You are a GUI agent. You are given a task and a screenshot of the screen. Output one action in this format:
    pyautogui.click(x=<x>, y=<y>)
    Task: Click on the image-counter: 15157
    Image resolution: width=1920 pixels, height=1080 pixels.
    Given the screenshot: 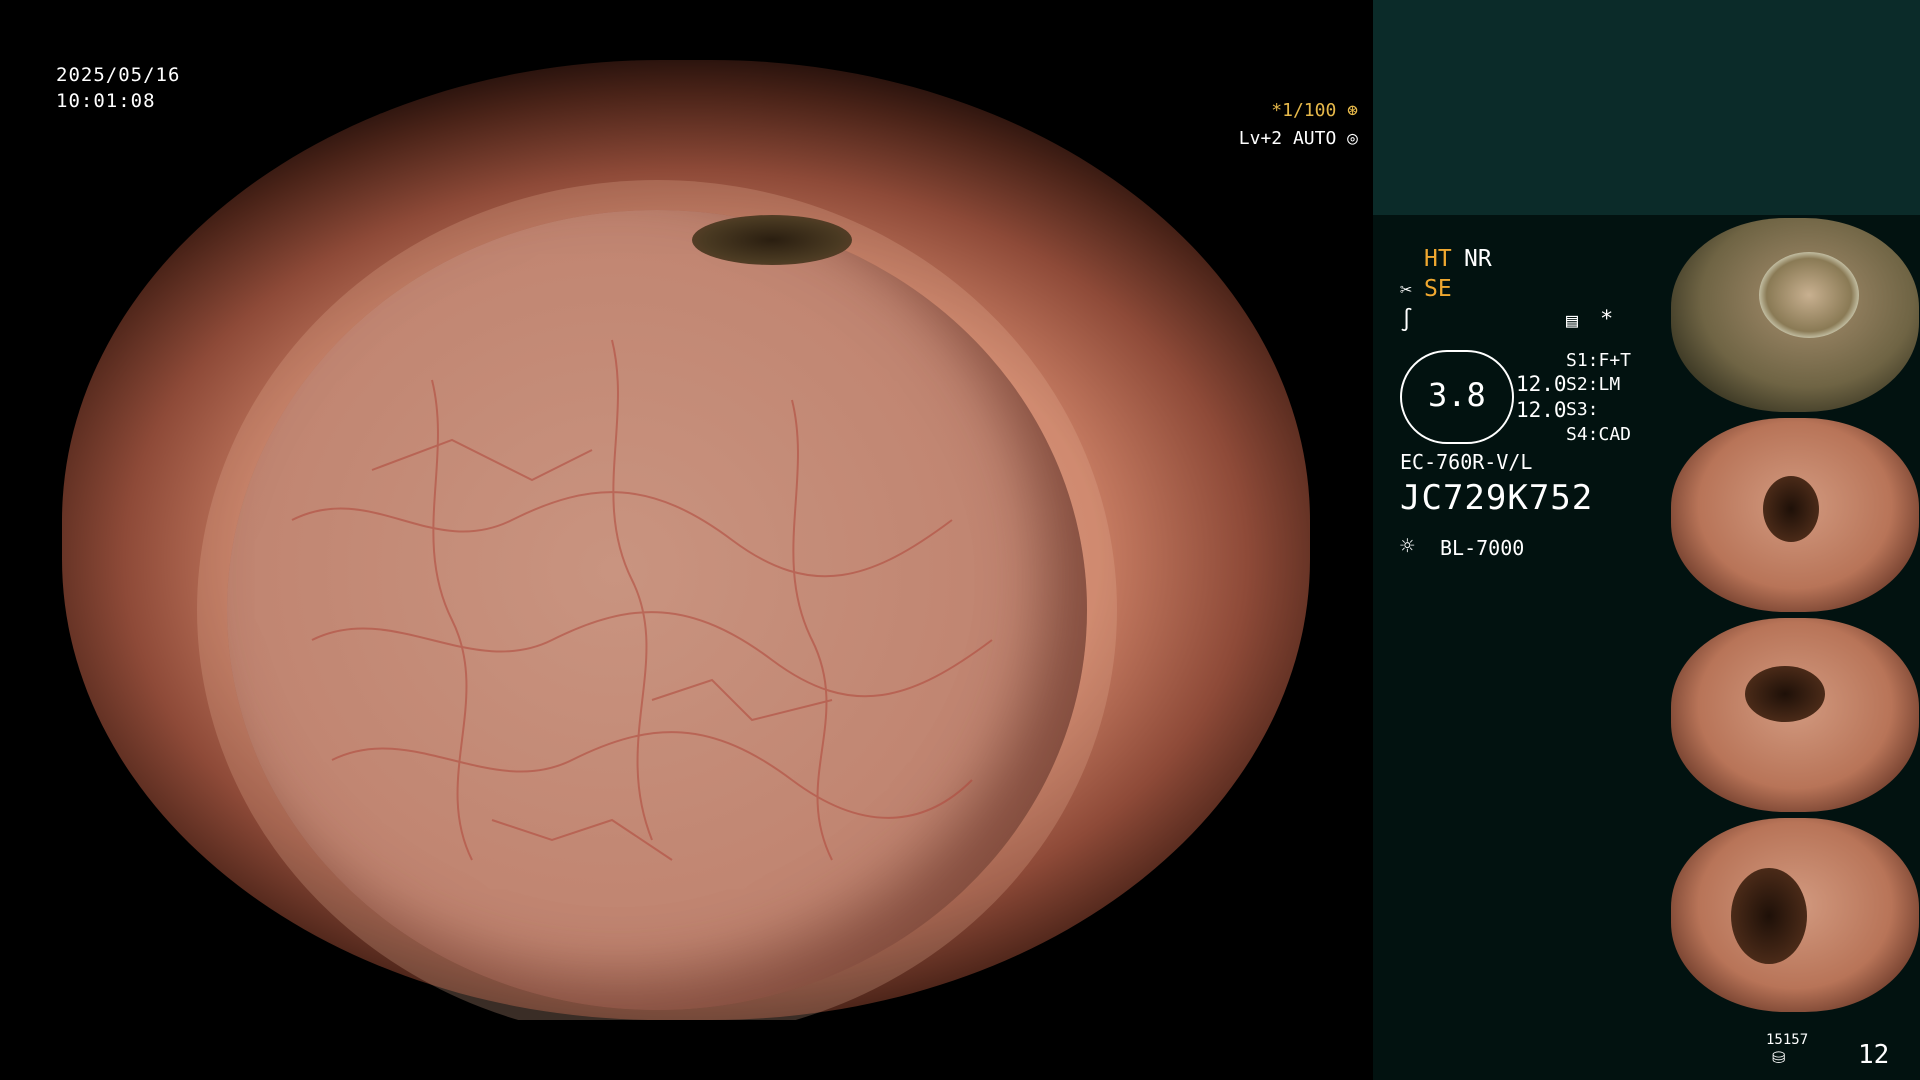 What is the action you would take?
    pyautogui.click(x=1787, y=1040)
    